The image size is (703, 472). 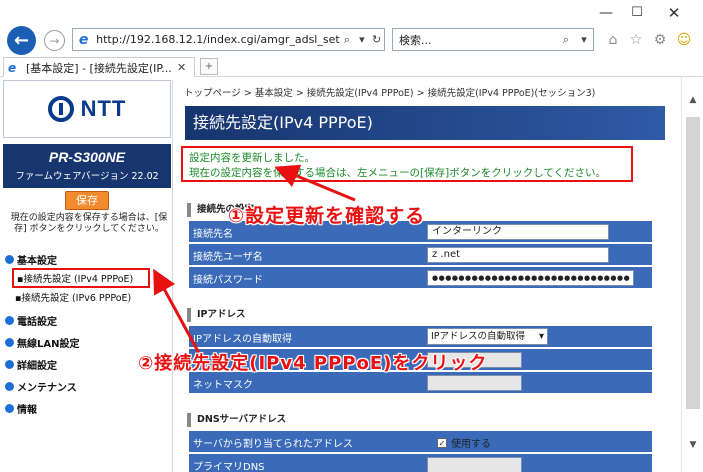 I want to click on feedback-smiley-icon: ☺, so click(x=684, y=40).